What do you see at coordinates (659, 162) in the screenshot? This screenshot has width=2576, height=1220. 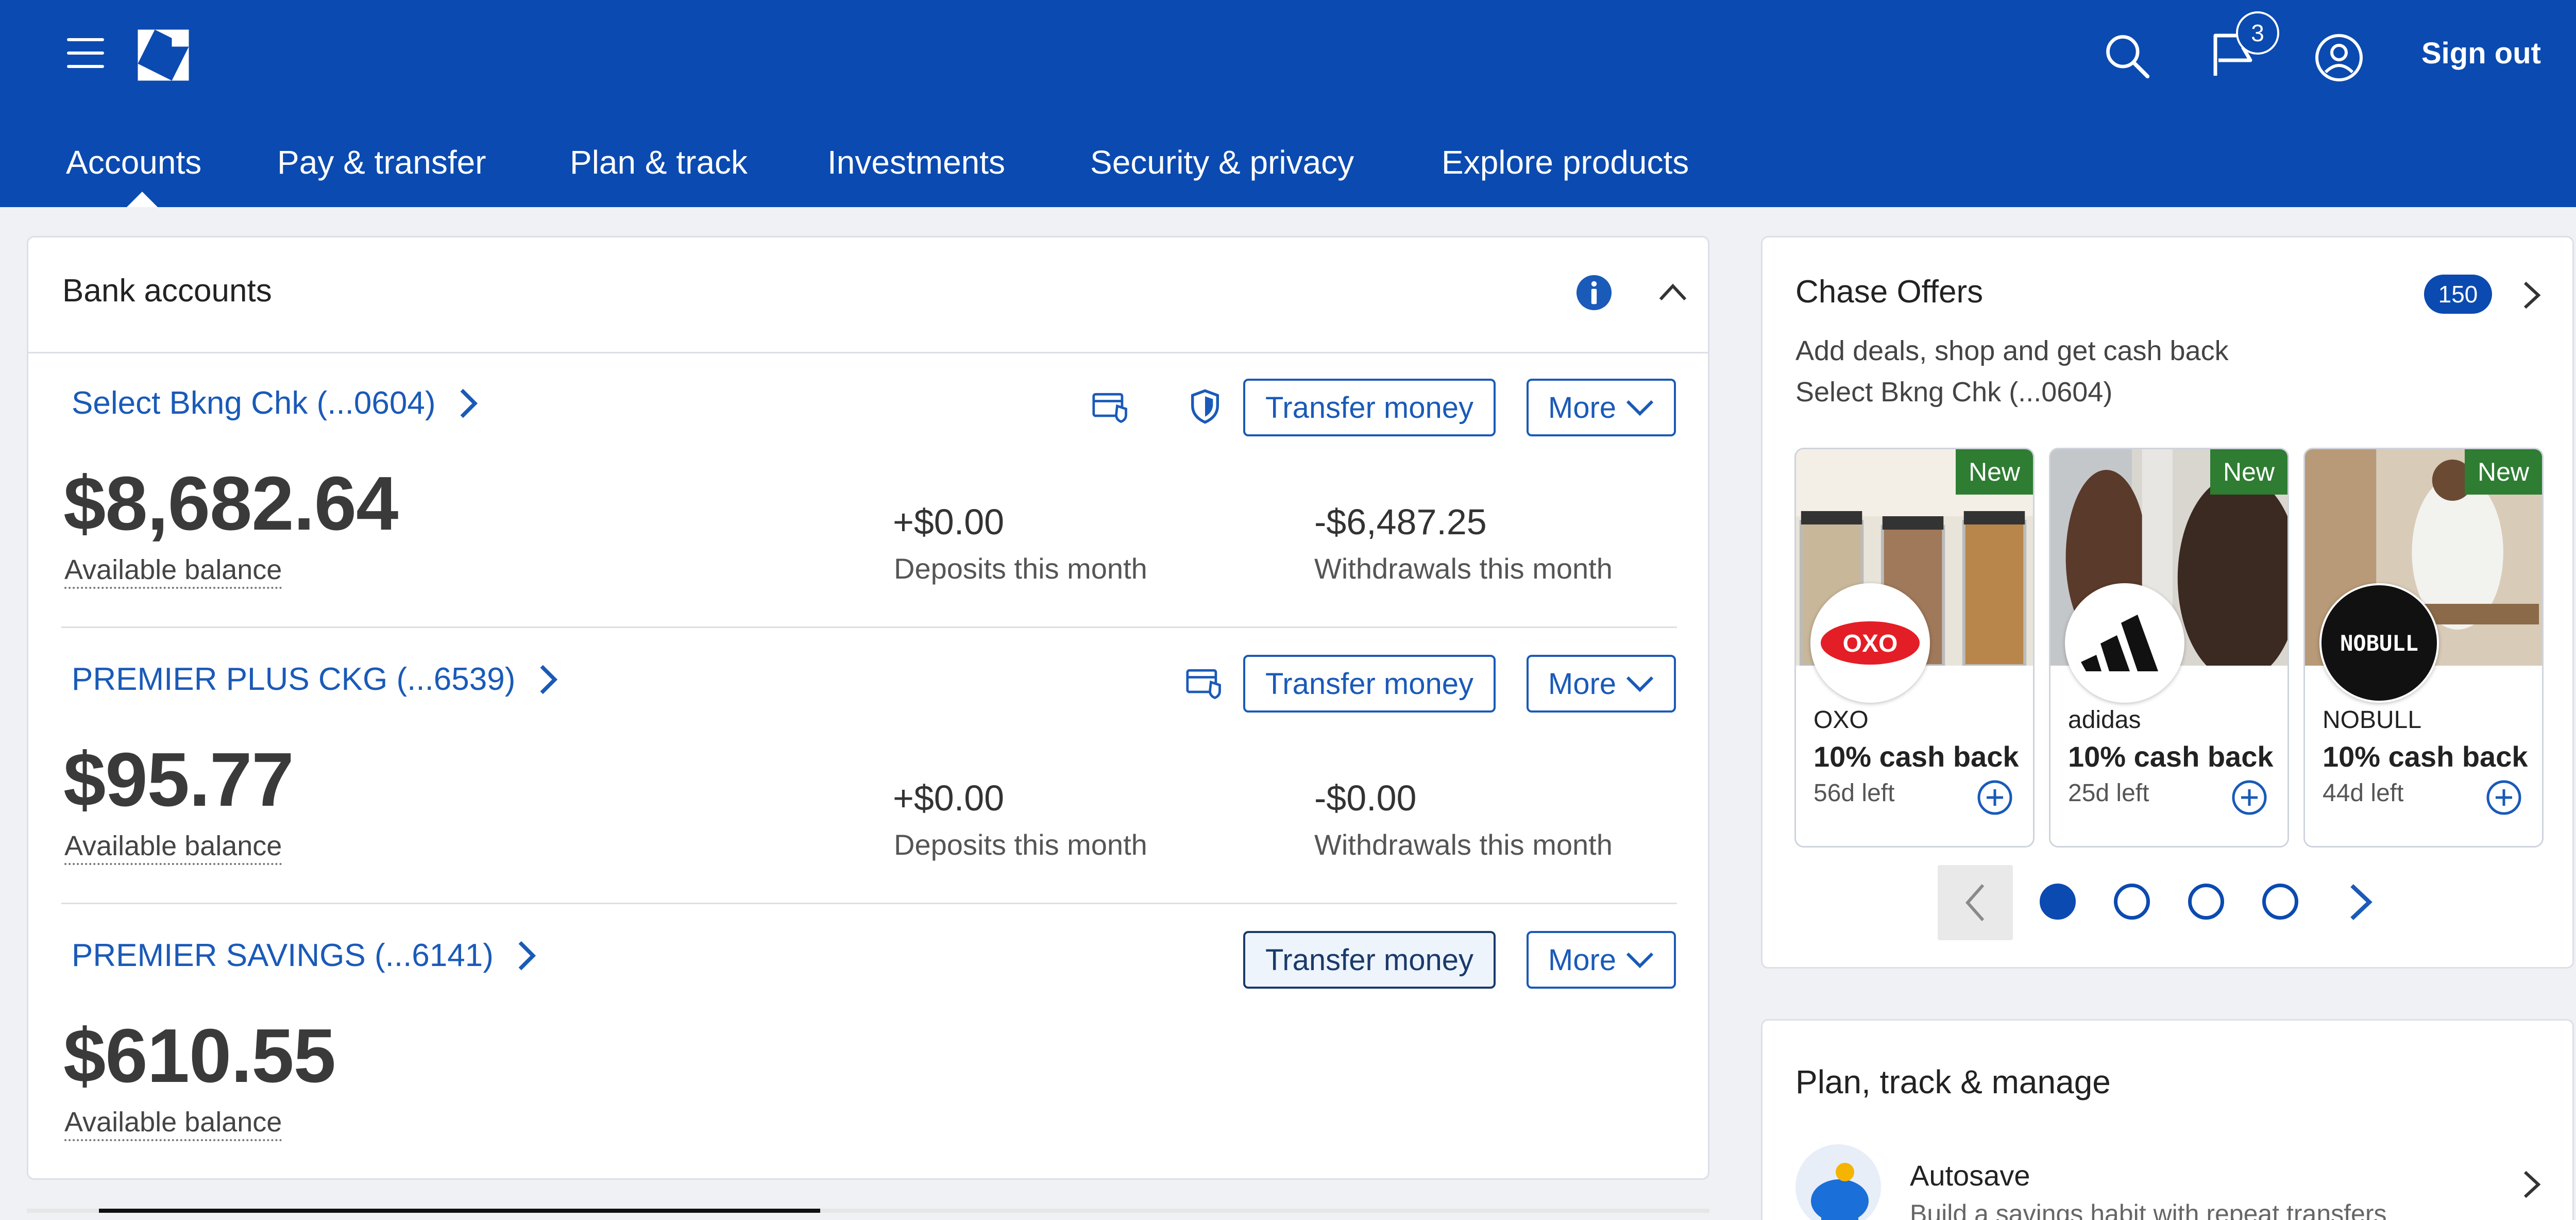 I see `nav-plan-track: Plan & track` at bounding box center [659, 162].